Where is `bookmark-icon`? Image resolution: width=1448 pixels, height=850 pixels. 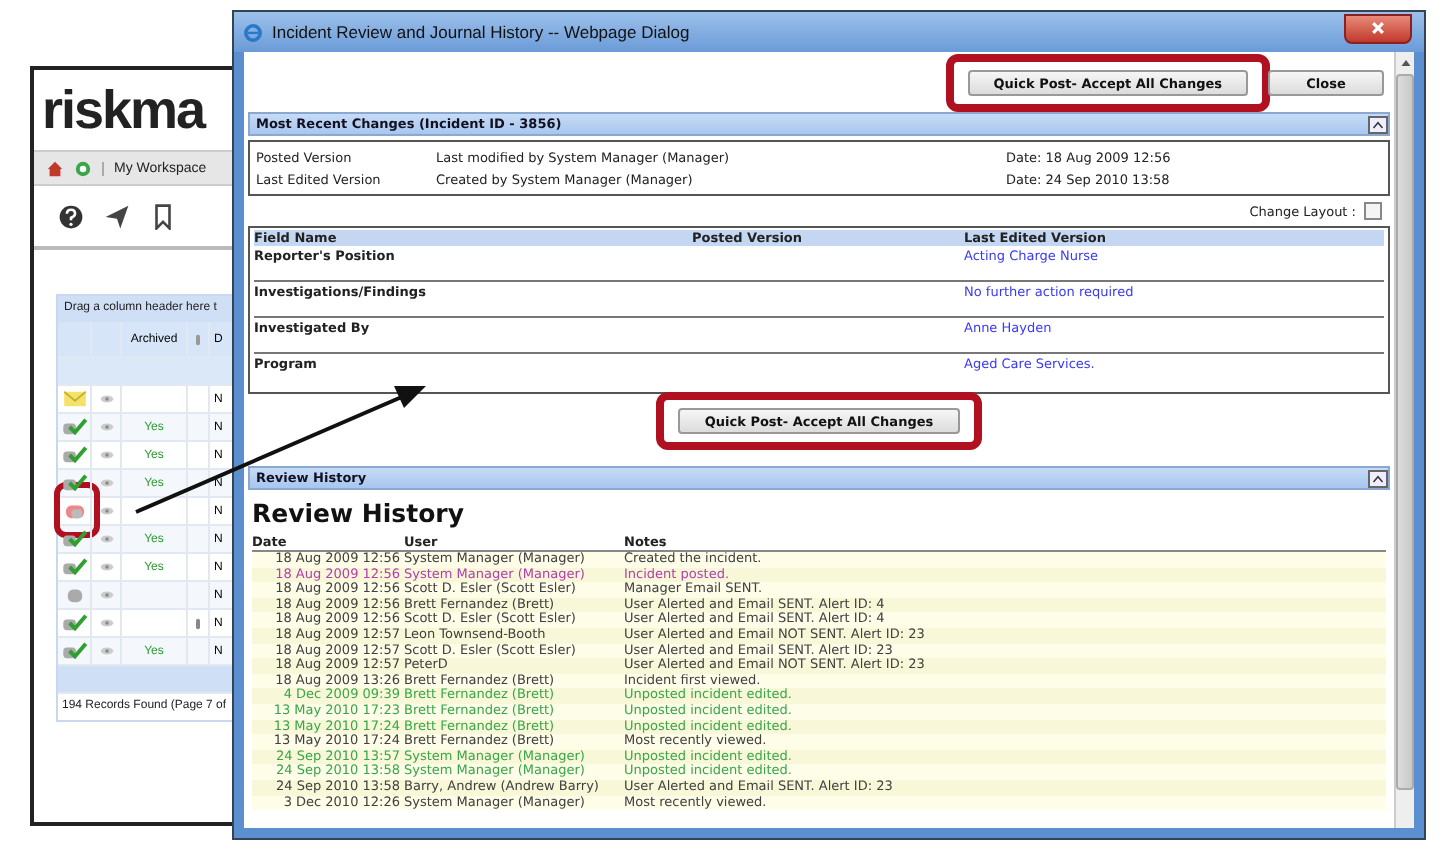
bookmark-icon is located at coordinates (163, 216).